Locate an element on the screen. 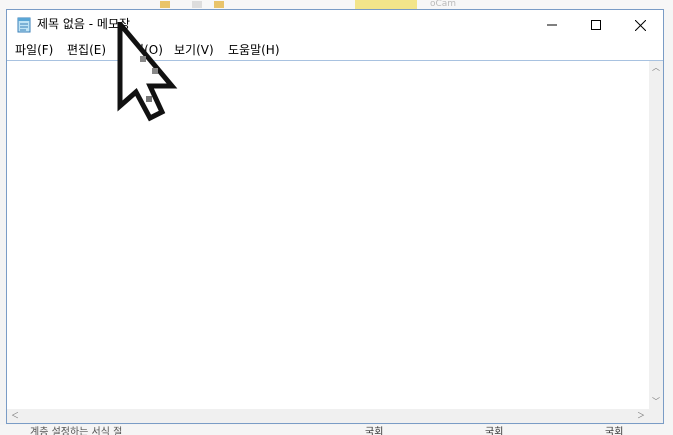 The height and width of the screenshot is (435, 673). menu-file: 파일(F) is located at coordinates (34, 50).